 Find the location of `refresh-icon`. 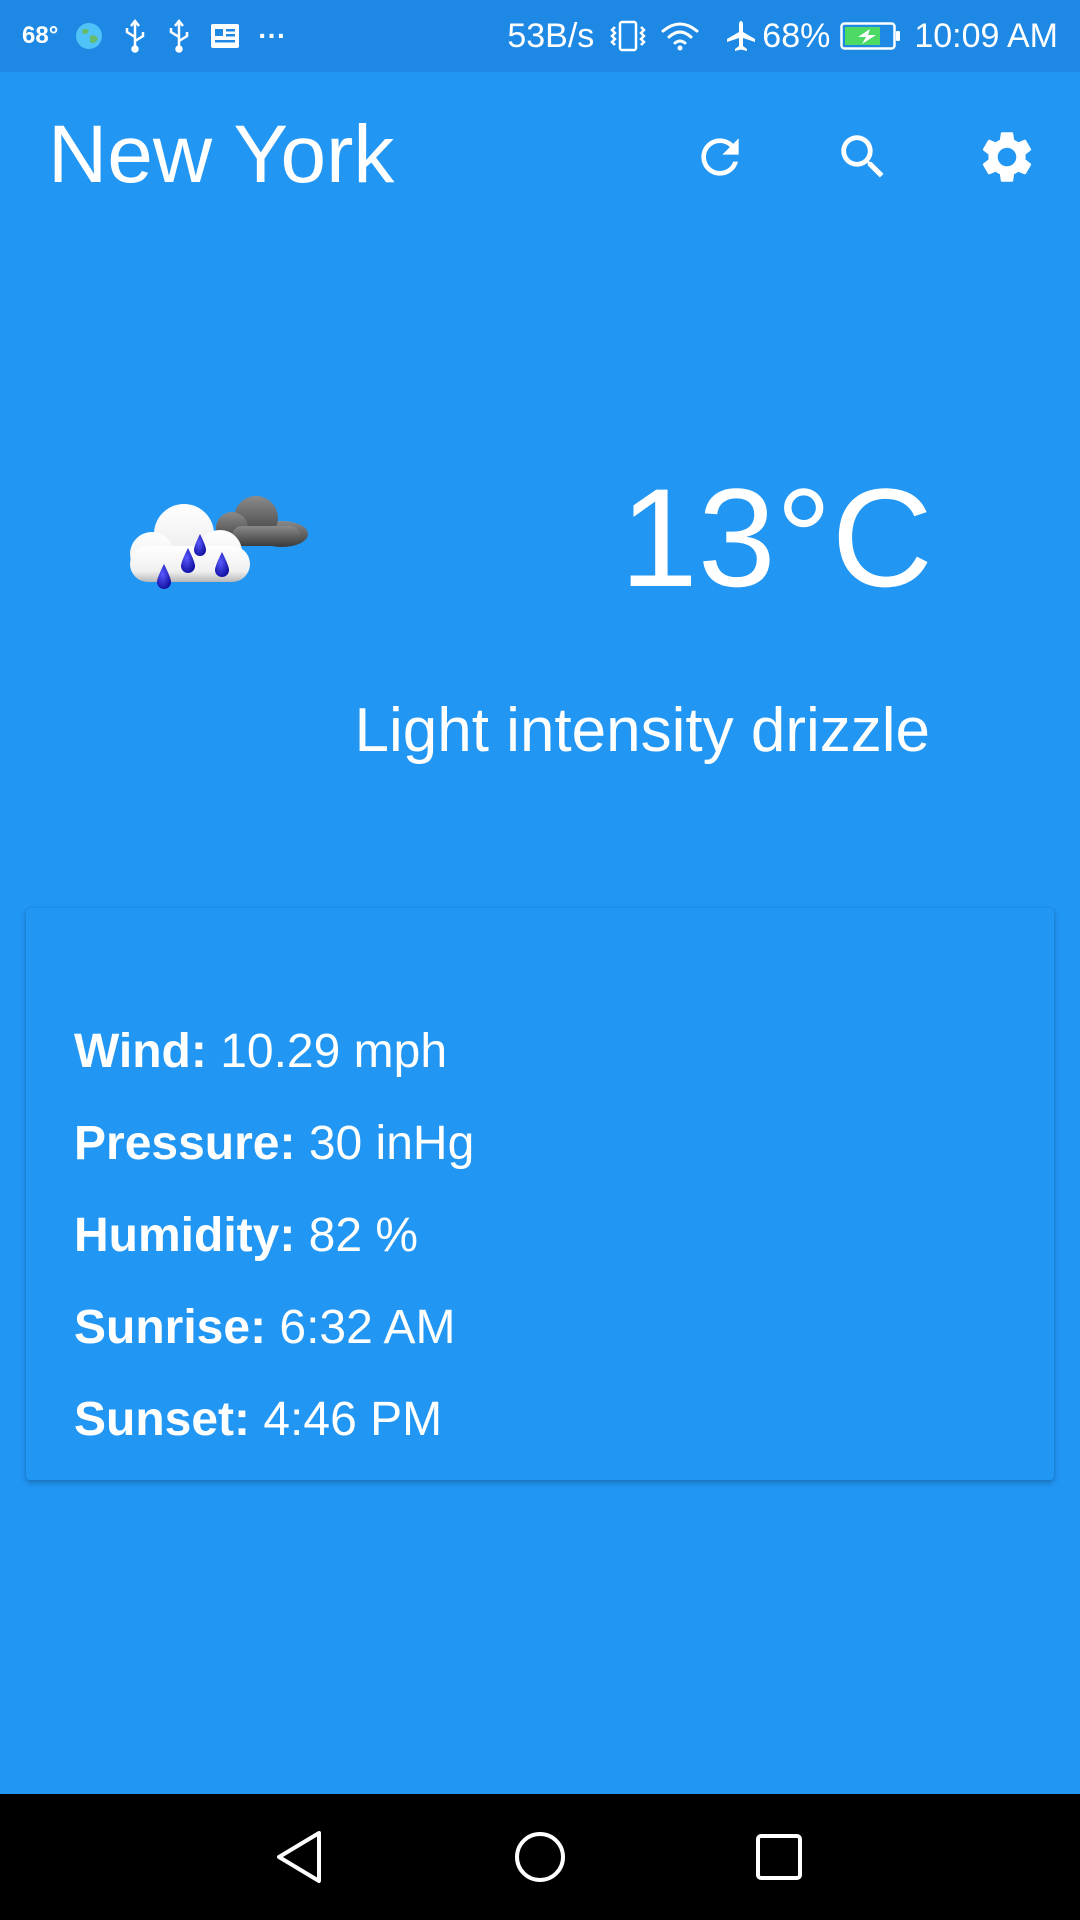

refresh-icon is located at coordinates (720, 157).